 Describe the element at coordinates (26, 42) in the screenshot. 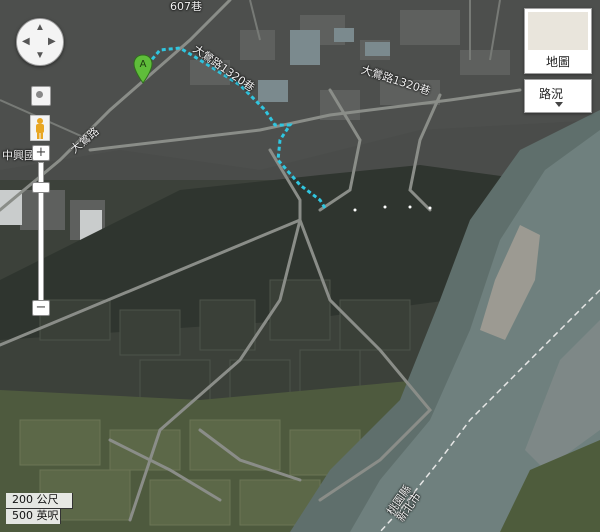

I see `pan-left-icon: ◀` at that location.